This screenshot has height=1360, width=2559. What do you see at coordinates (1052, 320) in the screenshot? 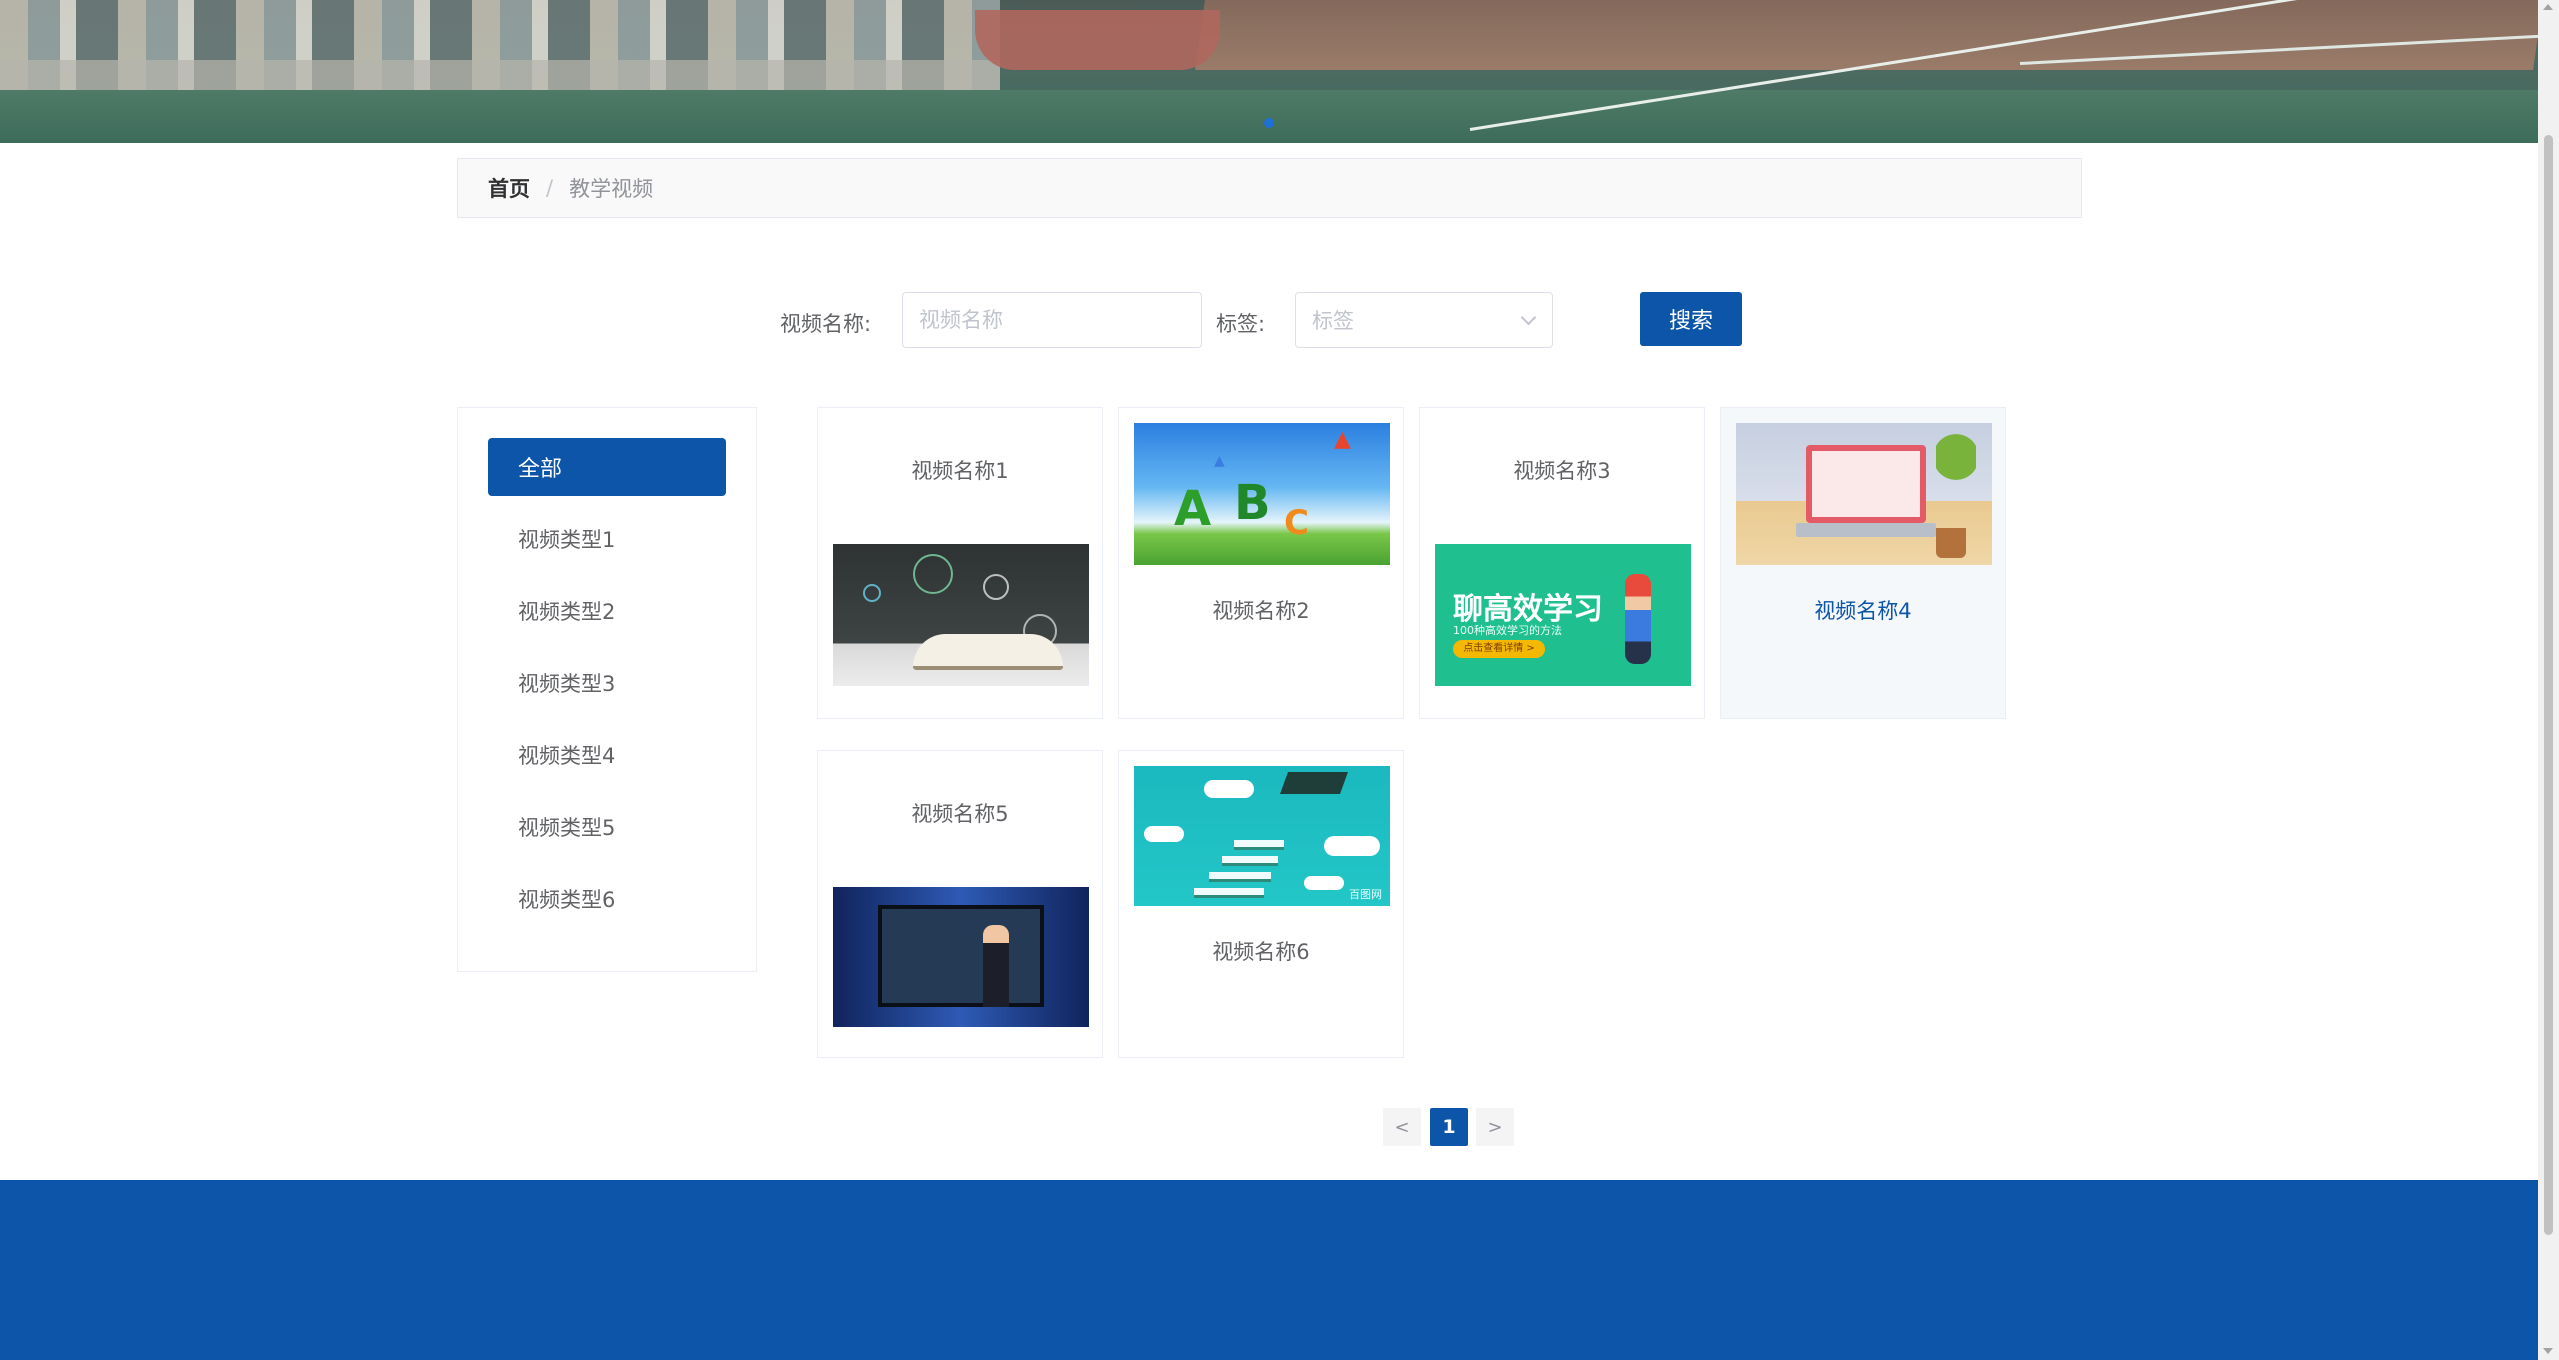
I see `video-name-input` at bounding box center [1052, 320].